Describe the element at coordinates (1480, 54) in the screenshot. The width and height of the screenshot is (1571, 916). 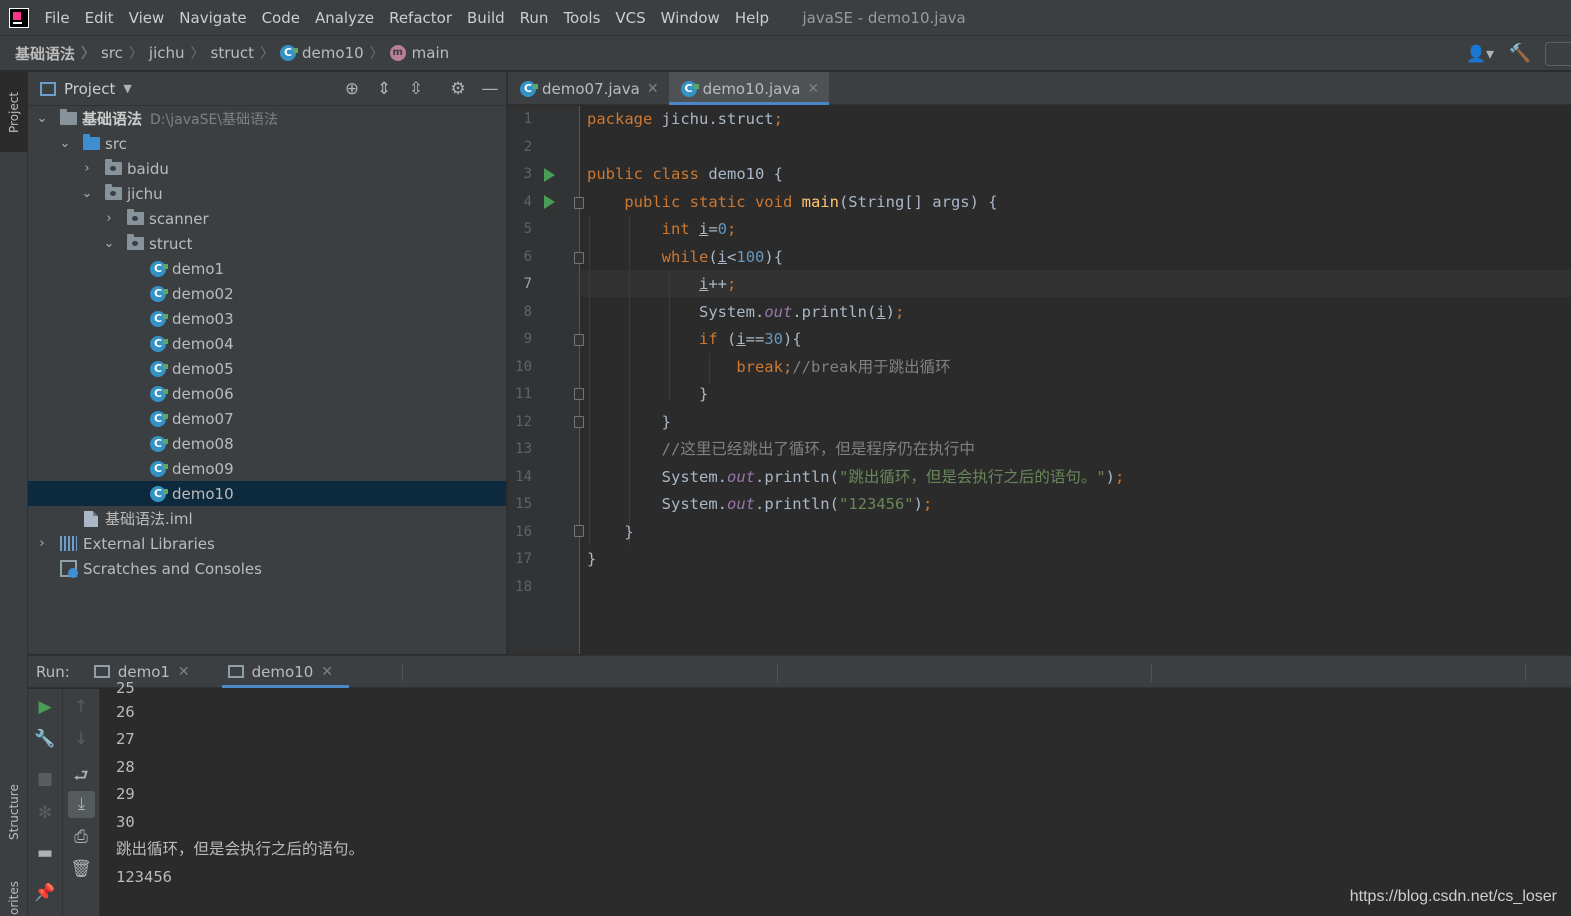
I see `user-account-icon: 👤▾` at that location.